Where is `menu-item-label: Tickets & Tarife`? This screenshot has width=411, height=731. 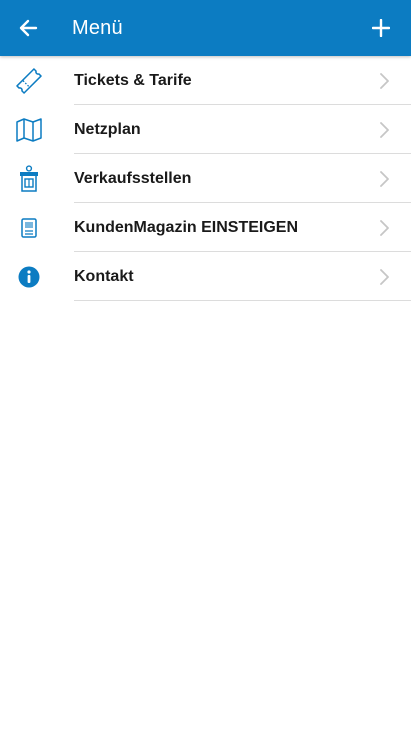 menu-item-label: Tickets & Tarife is located at coordinates (133, 80).